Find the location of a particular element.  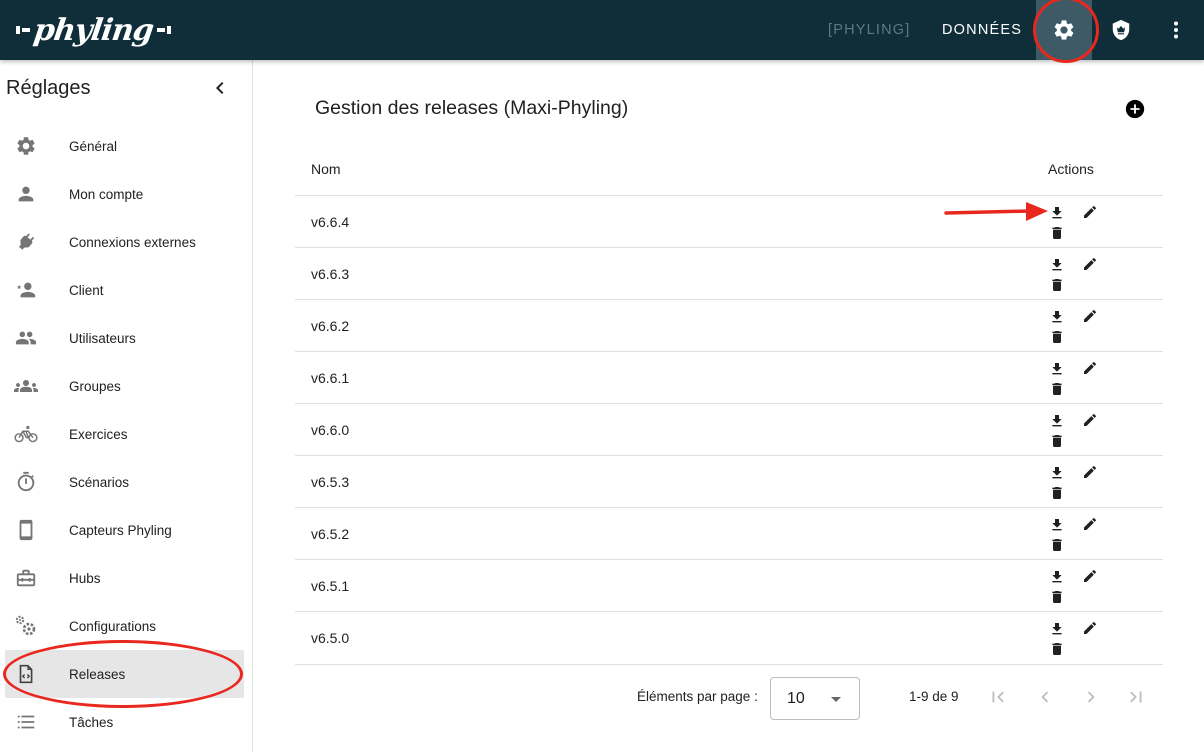

sidebar-item-exercices: Exercices is located at coordinates (126, 434).